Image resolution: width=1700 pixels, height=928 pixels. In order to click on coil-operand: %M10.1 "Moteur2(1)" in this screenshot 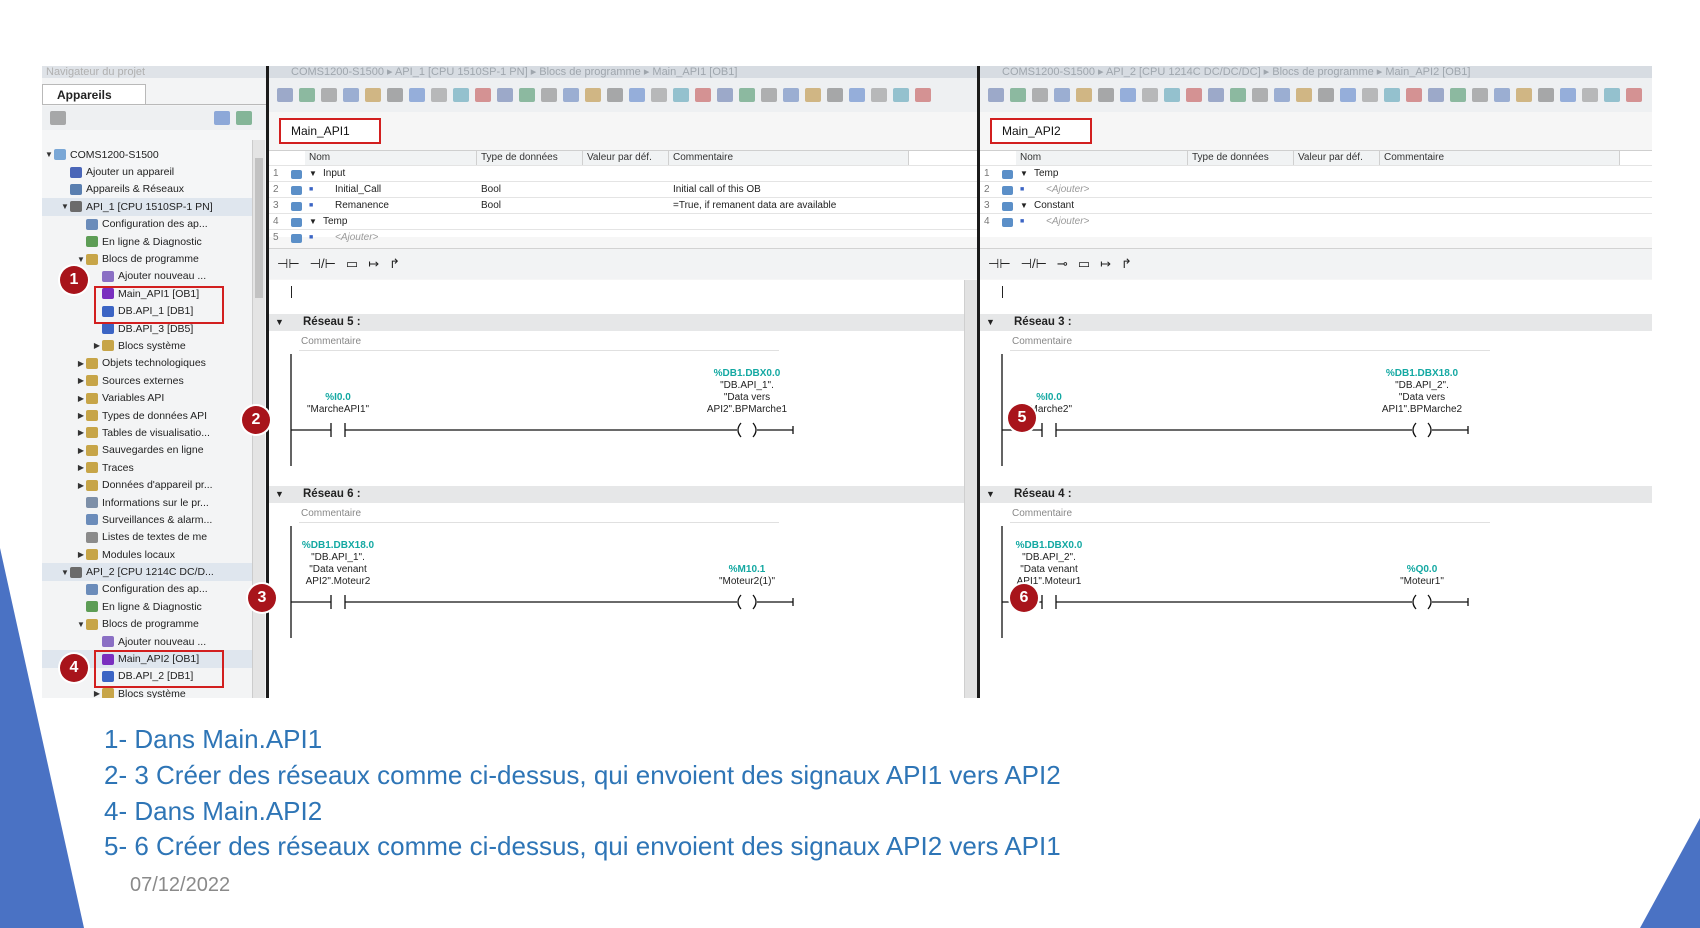, I will do `click(747, 576)`.